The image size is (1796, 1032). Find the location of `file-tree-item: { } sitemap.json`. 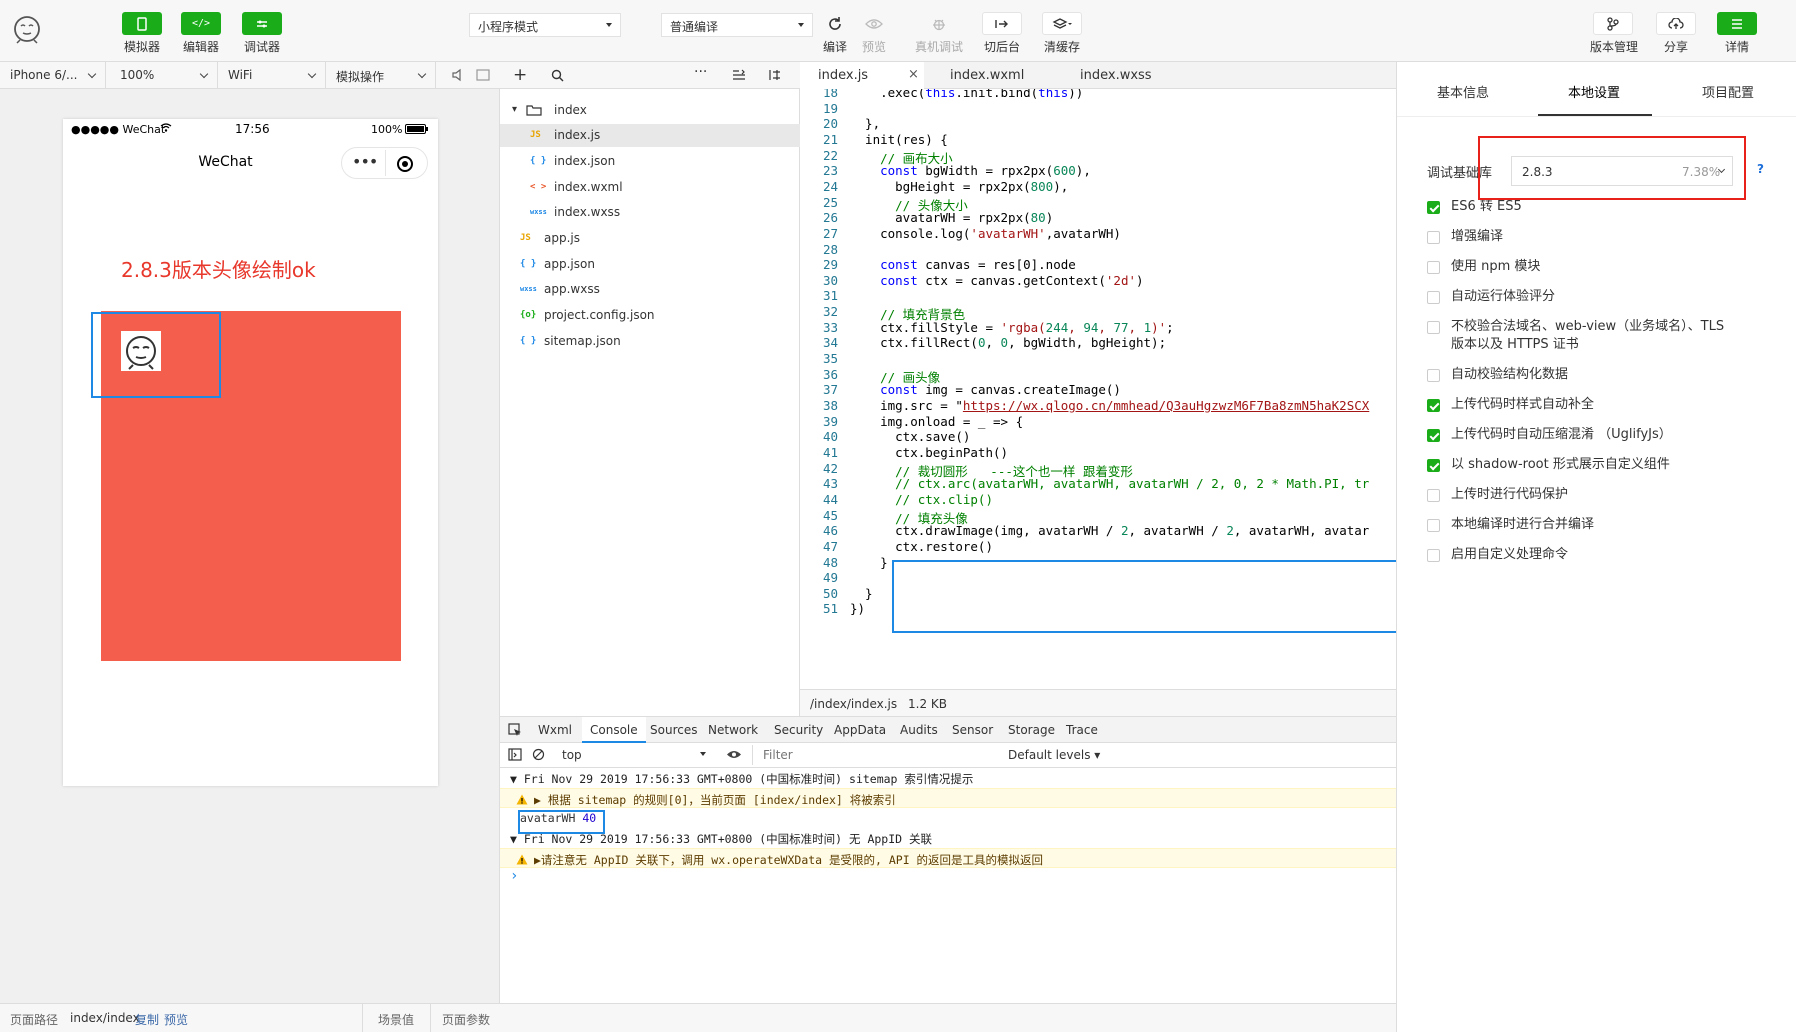

file-tree-item: { } sitemap.json is located at coordinates (650, 340).